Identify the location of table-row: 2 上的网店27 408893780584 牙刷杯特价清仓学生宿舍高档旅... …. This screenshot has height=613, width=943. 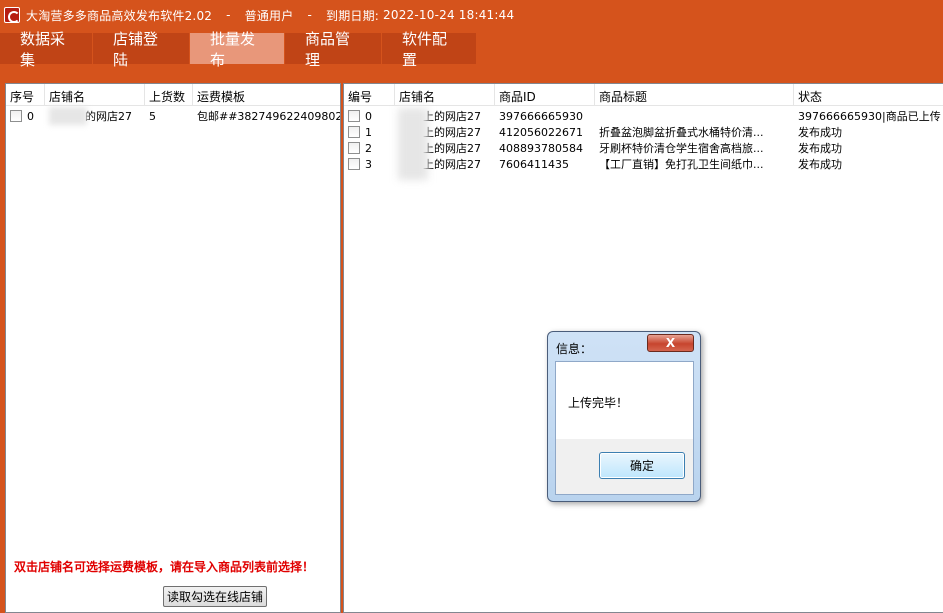
(643, 148).